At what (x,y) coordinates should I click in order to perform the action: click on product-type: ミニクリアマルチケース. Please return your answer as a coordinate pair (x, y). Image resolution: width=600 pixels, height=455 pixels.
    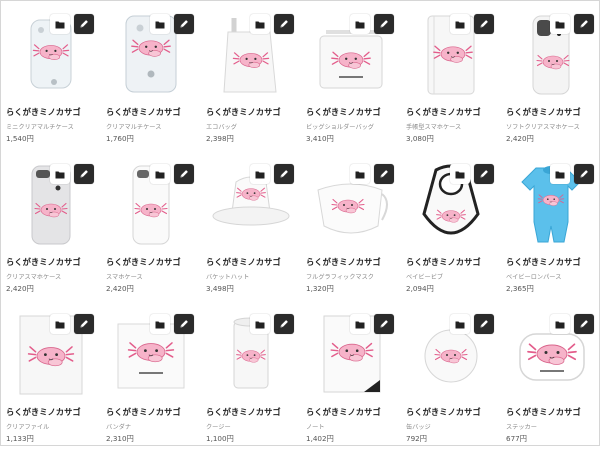
    Looking at the image, I should click on (40, 127).